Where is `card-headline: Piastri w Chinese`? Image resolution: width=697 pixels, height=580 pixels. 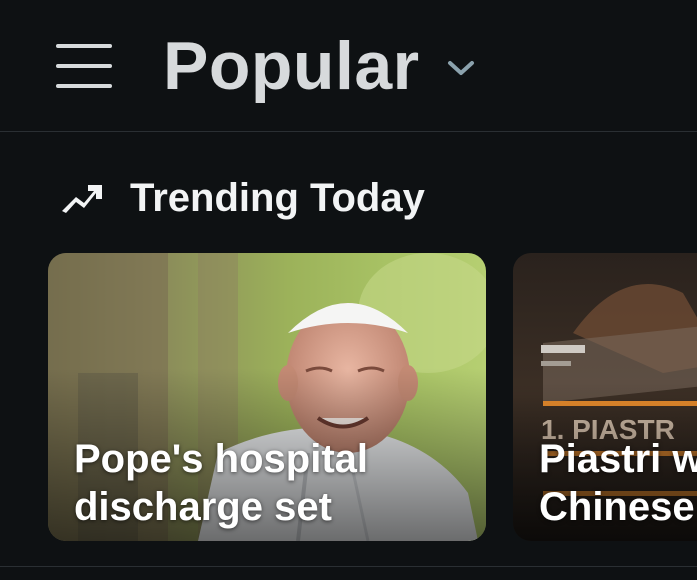
card-headline: Piastri w Chinese is located at coordinates (618, 483).